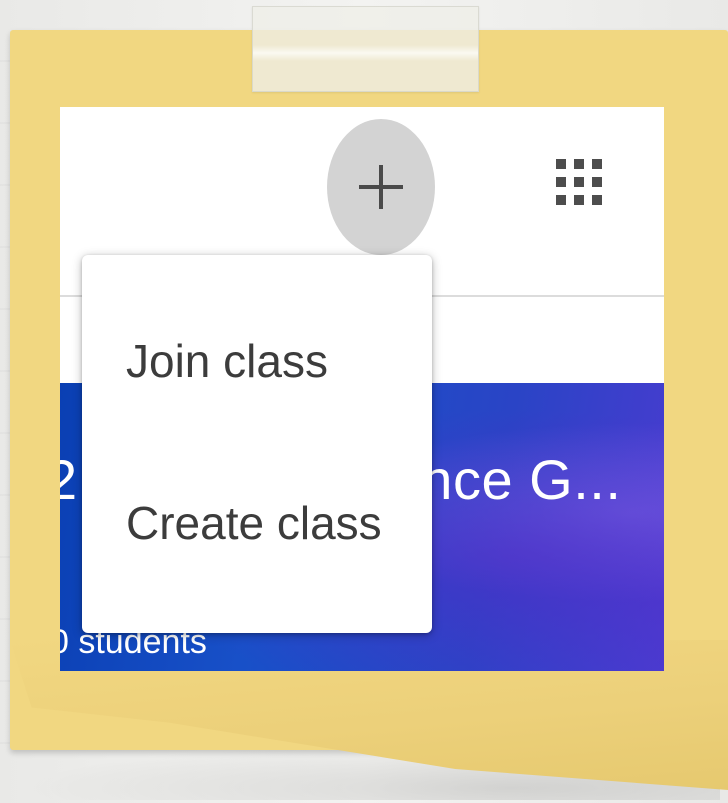 The image size is (728, 803). Describe the element at coordinates (257, 361) in the screenshot. I see `join-class-item: Join class` at that location.